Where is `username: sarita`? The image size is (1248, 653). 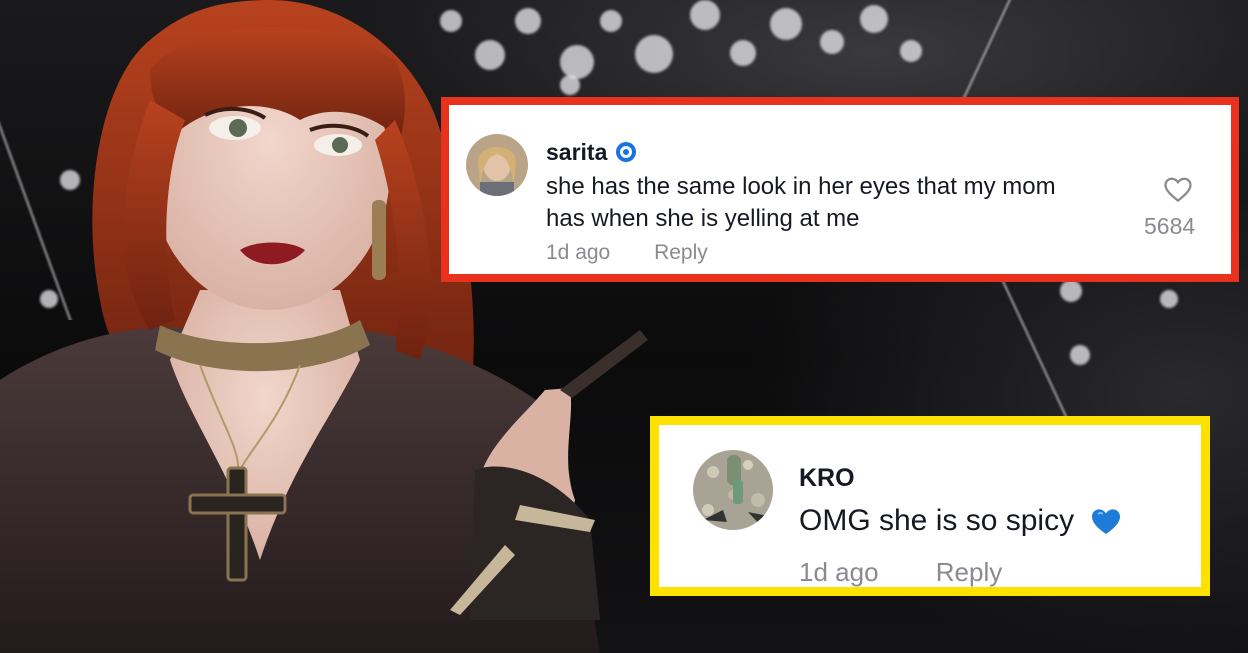
username: sarita is located at coordinates (576, 152).